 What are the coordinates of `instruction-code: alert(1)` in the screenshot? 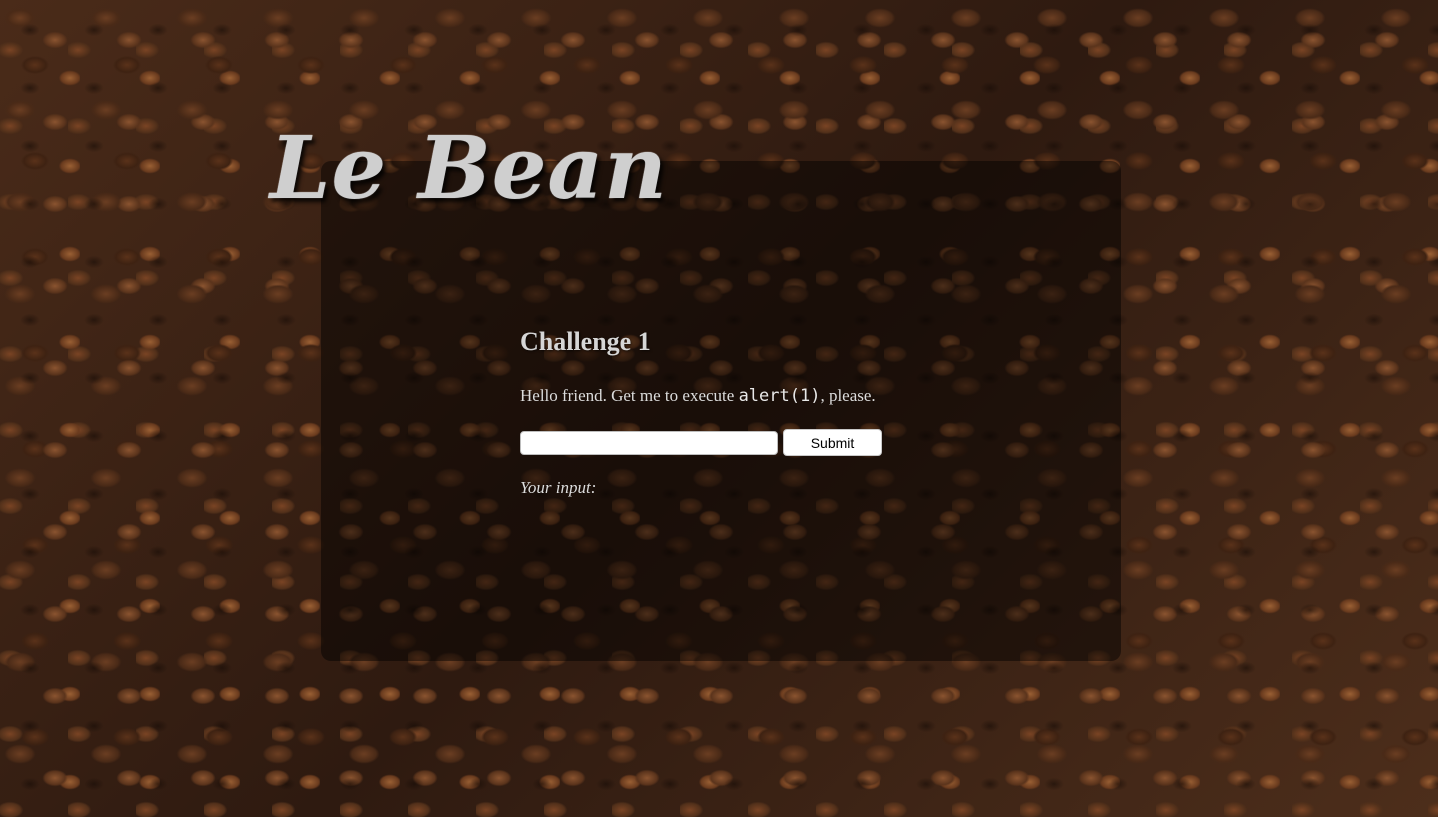 It's located at (779, 396).